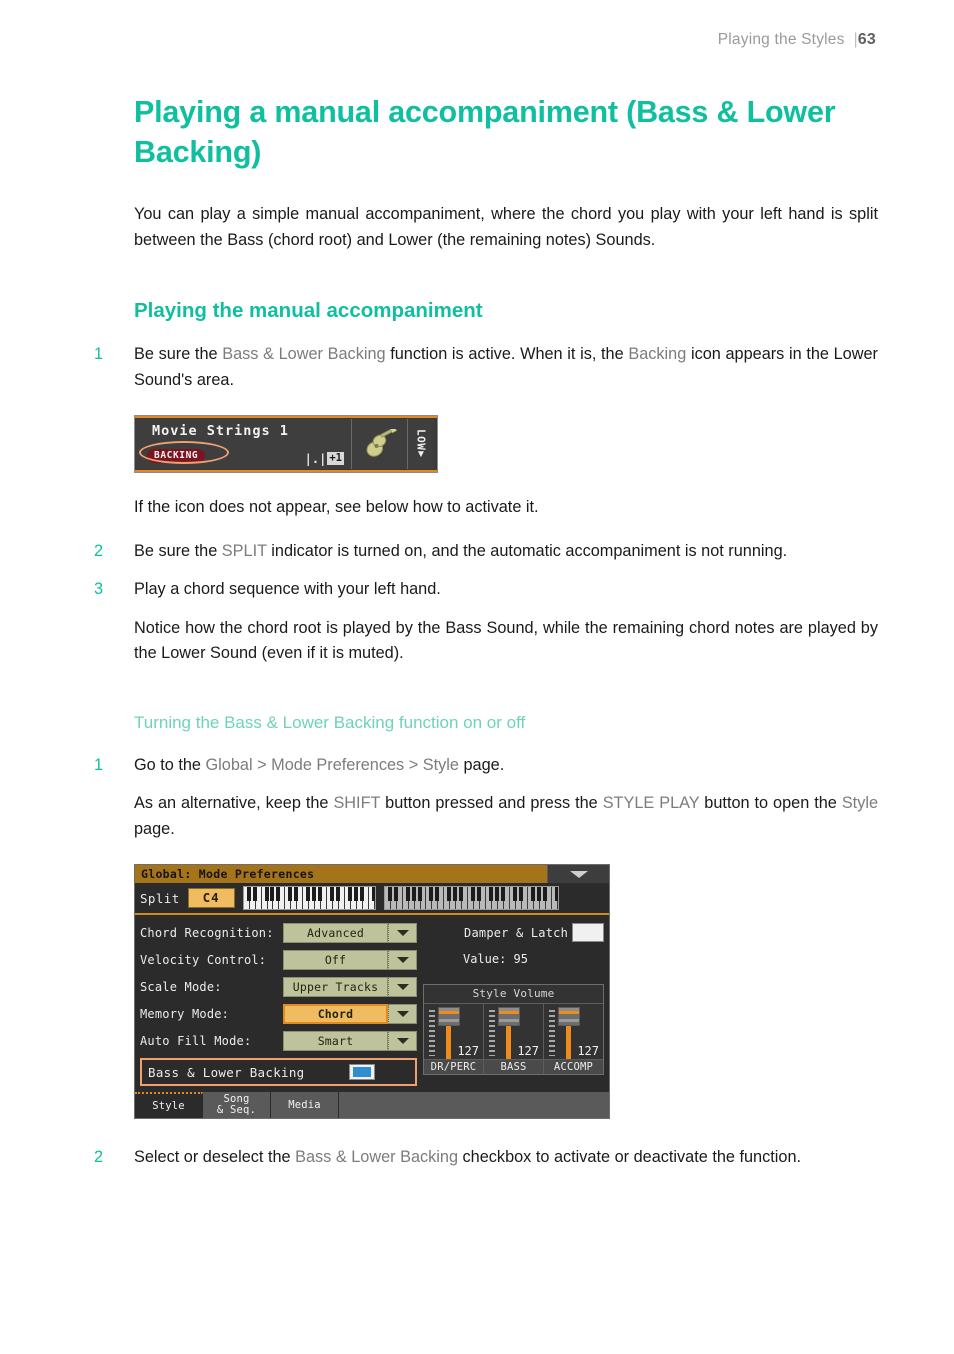 Image resolution: width=954 pixels, height=1354 pixels. What do you see at coordinates (226, 1072) in the screenshot?
I see `bass-lower-backing-label: Bass & Lower Backing` at bounding box center [226, 1072].